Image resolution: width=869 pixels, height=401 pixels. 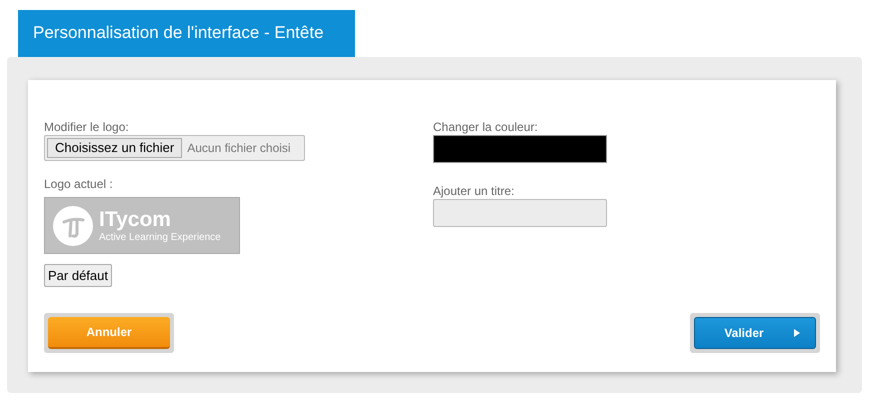 What do you see at coordinates (474, 191) in the screenshot?
I see `field-label: Ajouter un titre:` at bounding box center [474, 191].